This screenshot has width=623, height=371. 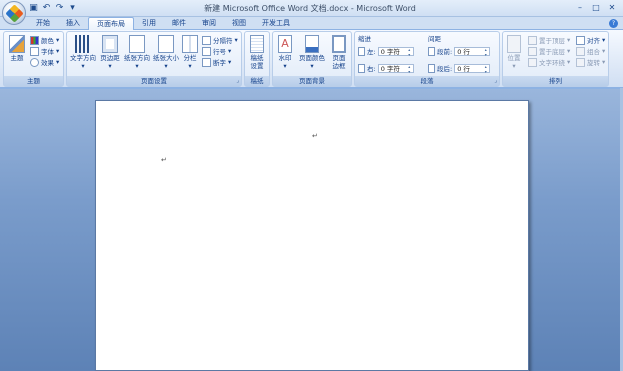 I want to click on group-title: 页面设置, so click(x=154, y=81).